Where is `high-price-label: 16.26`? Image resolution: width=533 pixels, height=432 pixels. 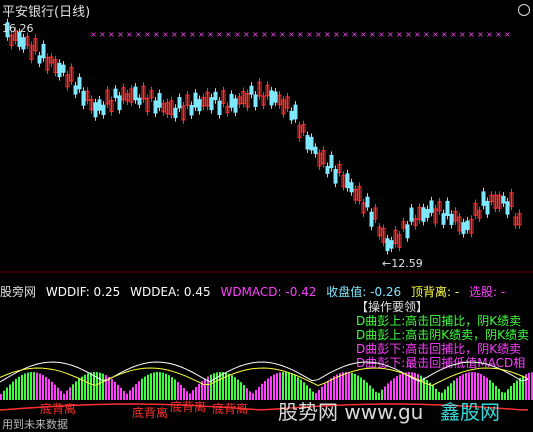
high-price-label: 16.26 is located at coordinates (18, 28).